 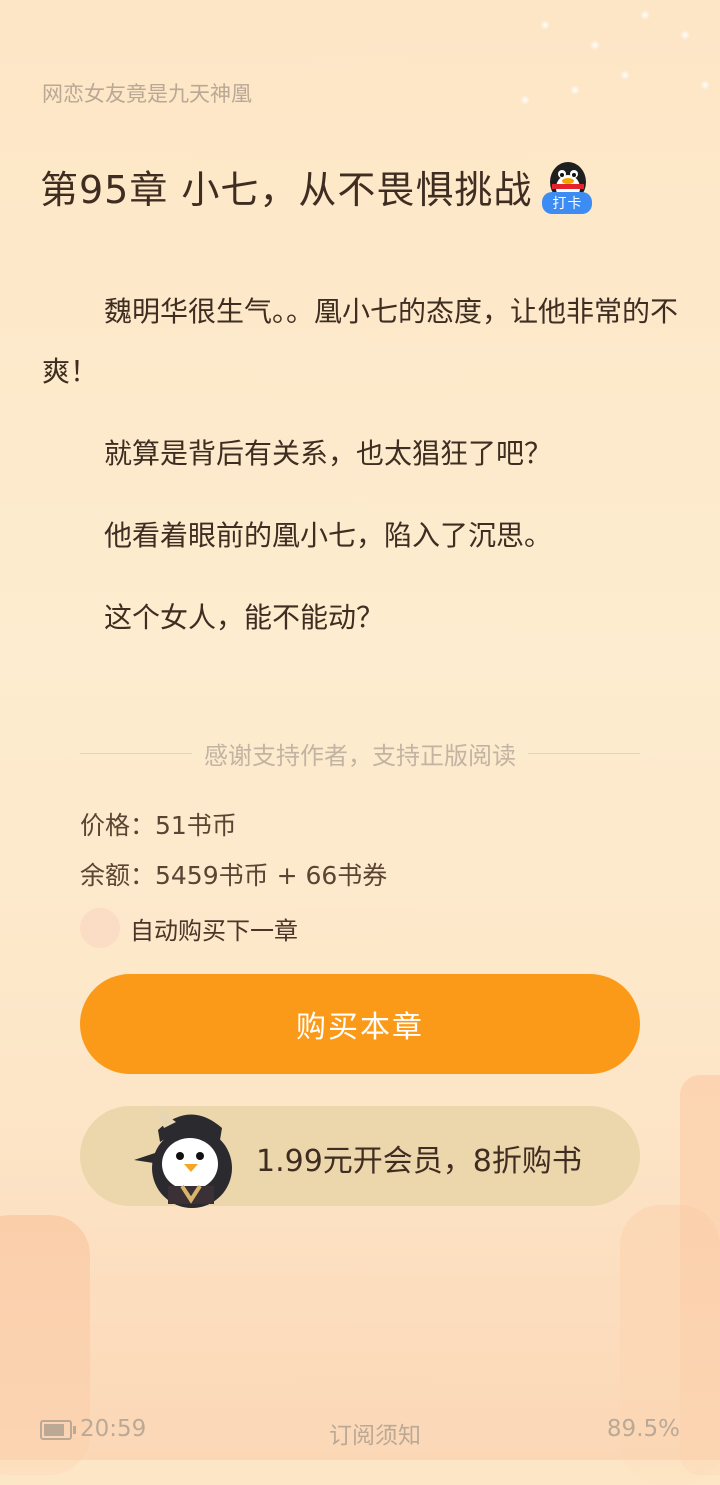 What do you see at coordinates (286, 189) in the screenshot?
I see `chapter-title-text: 第95章 小七，从不畏惧挑战` at bounding box center [286, 189].